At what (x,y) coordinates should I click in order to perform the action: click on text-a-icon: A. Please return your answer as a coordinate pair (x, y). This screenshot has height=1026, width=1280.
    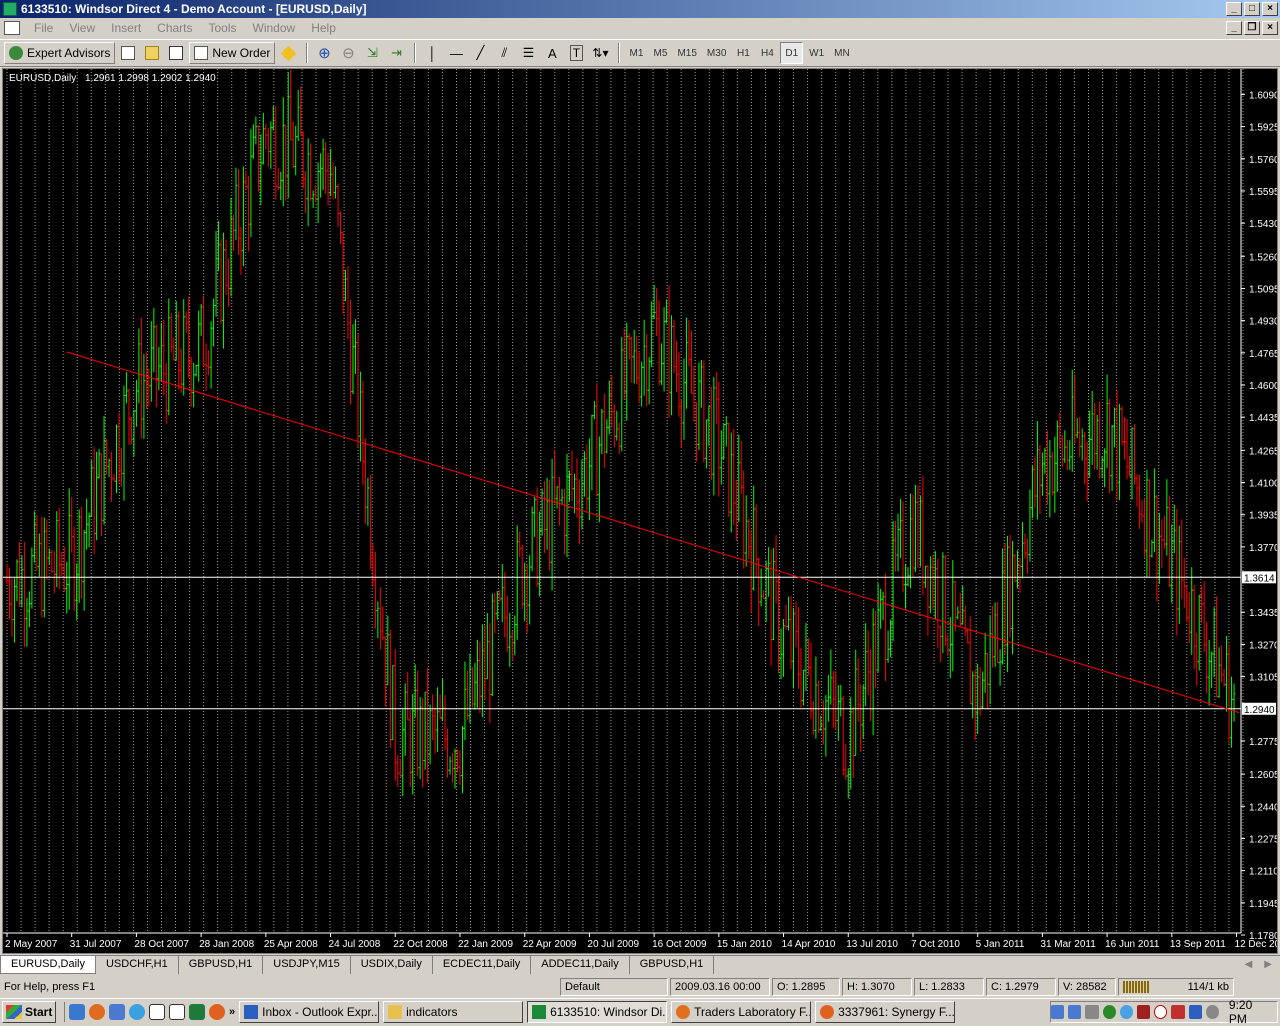
    Looking at the image, I should click on (552, 53).